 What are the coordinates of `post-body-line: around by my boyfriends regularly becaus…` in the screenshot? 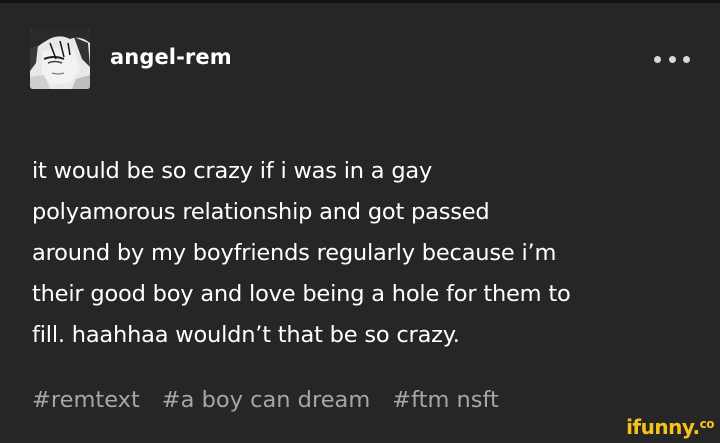 It's located at (294, 253).